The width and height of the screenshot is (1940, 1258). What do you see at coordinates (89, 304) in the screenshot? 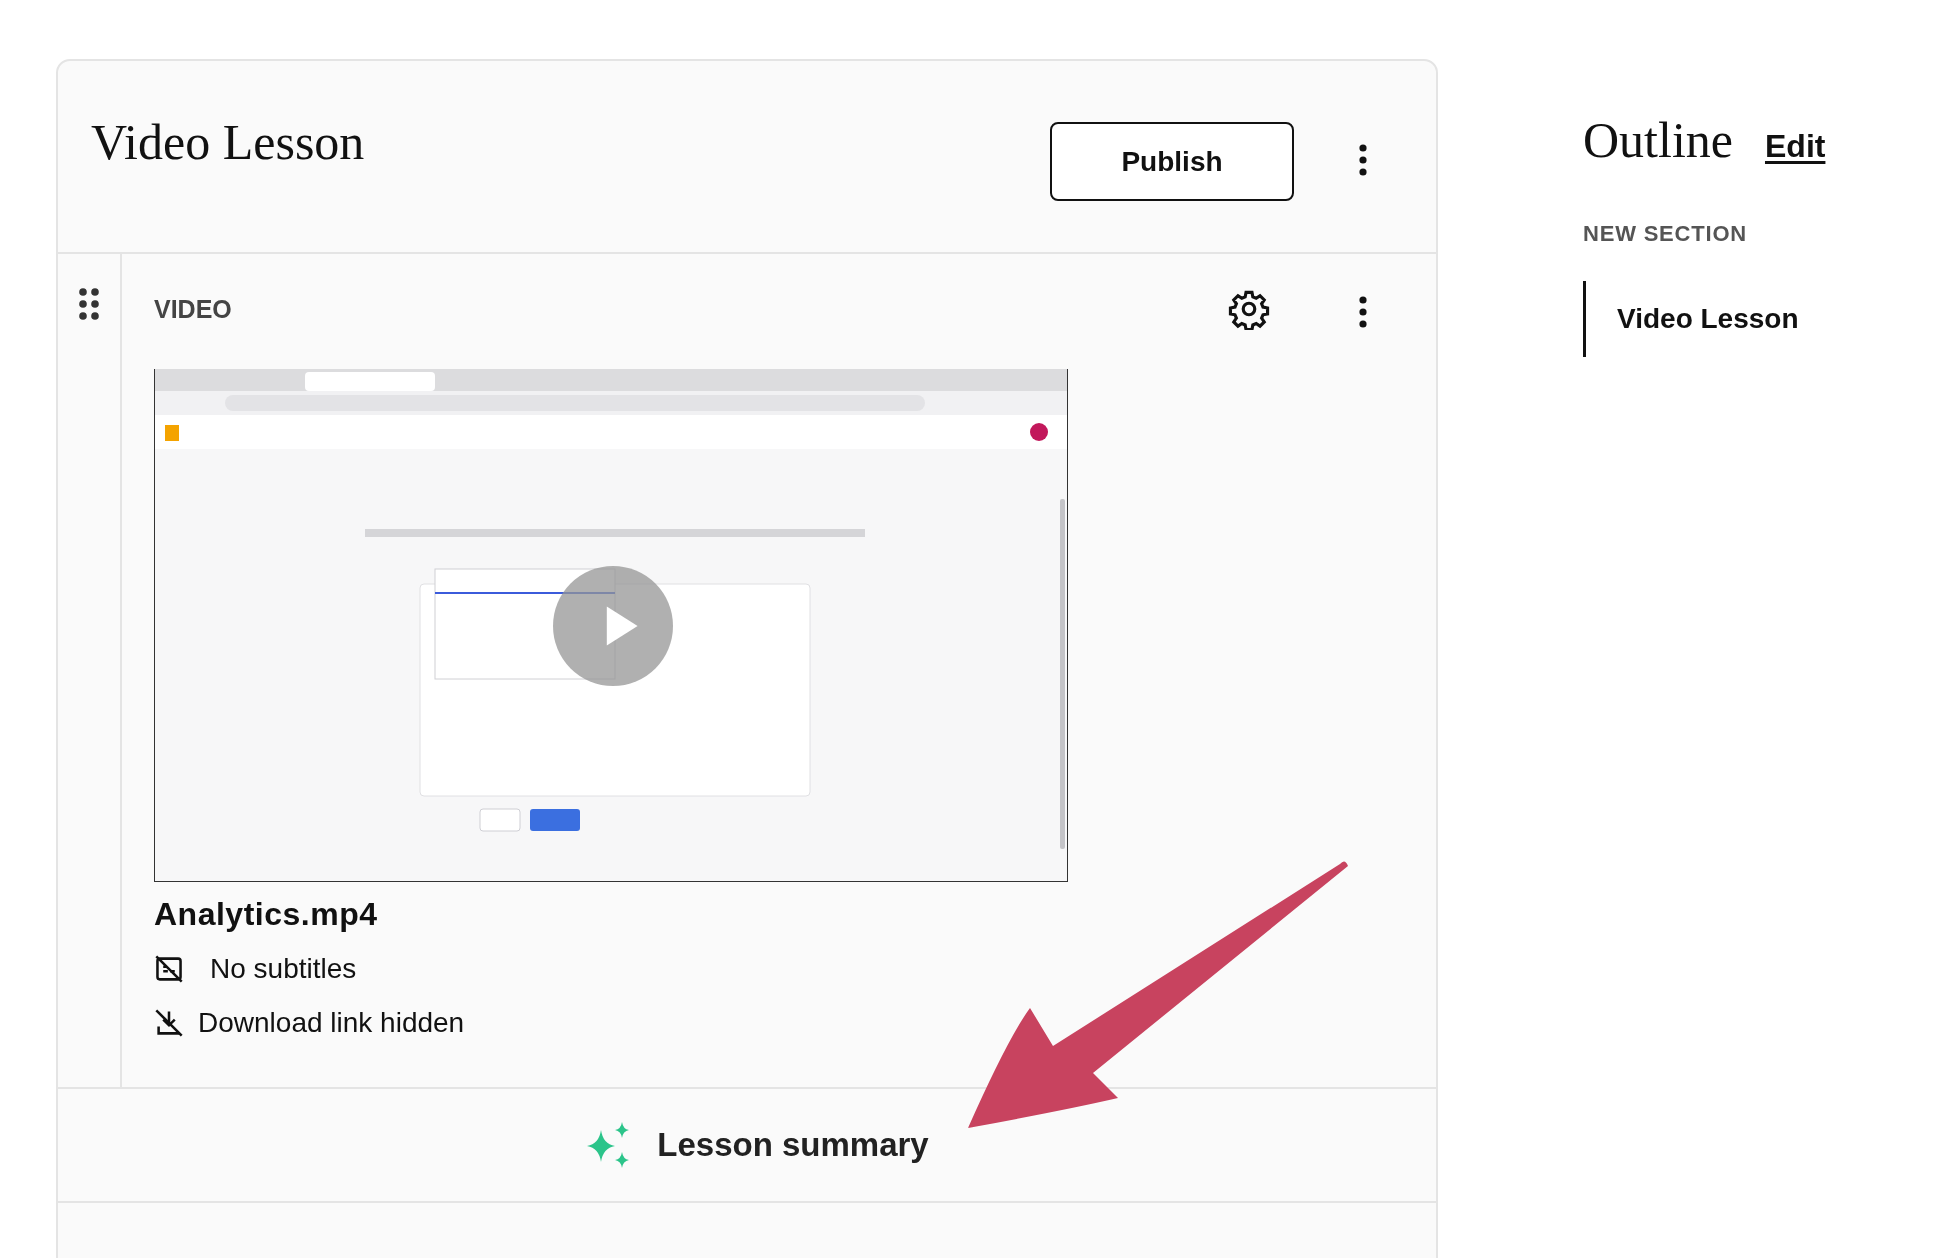
I see `drag-handle-icon` at bounding box center [89, 304].